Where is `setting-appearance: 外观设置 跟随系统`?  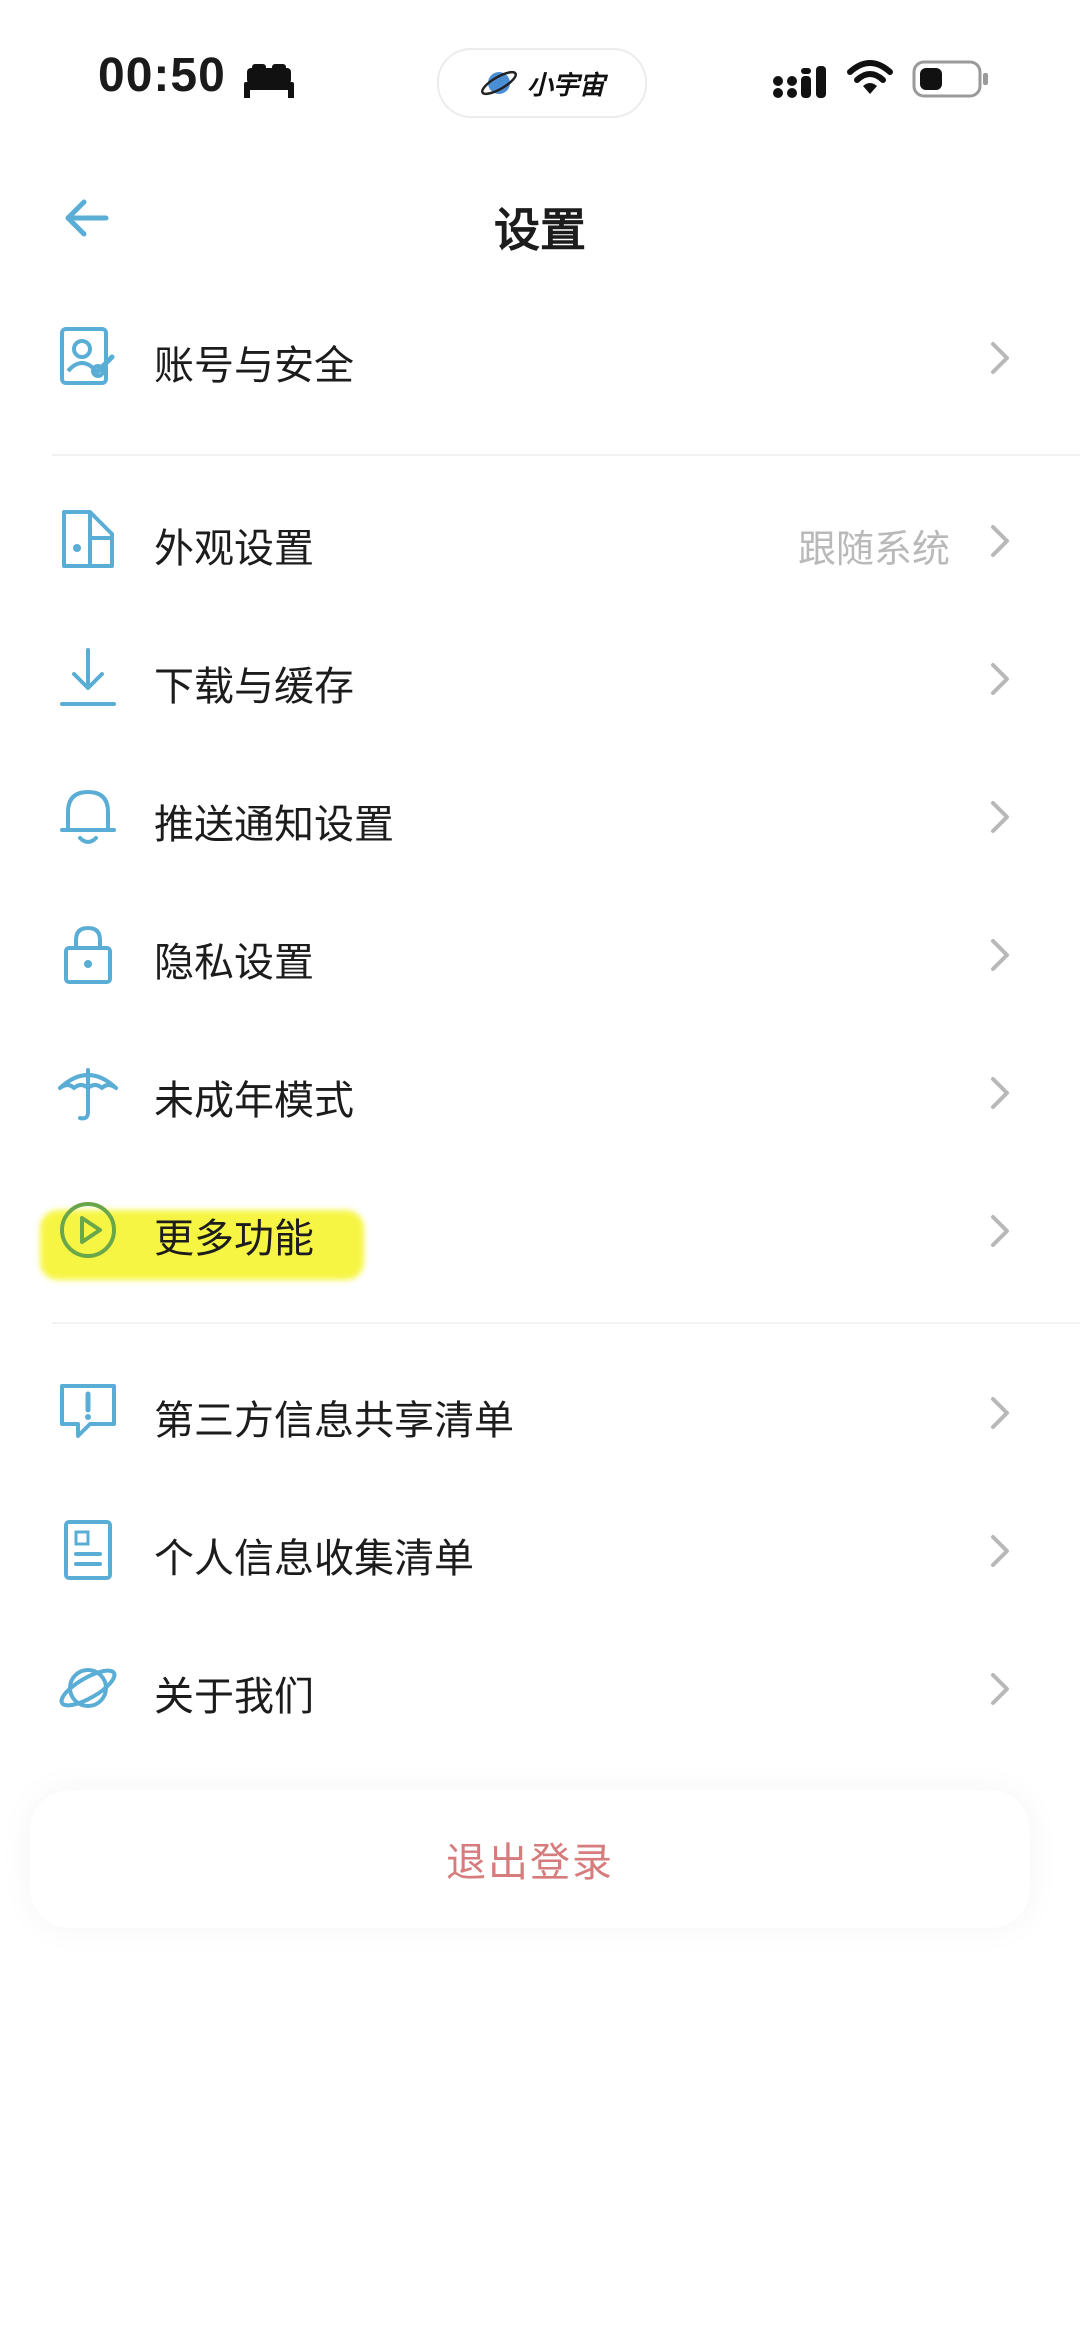 setting-appearance: 外观设置 跟随系统 is located at coordinates (540, 540).